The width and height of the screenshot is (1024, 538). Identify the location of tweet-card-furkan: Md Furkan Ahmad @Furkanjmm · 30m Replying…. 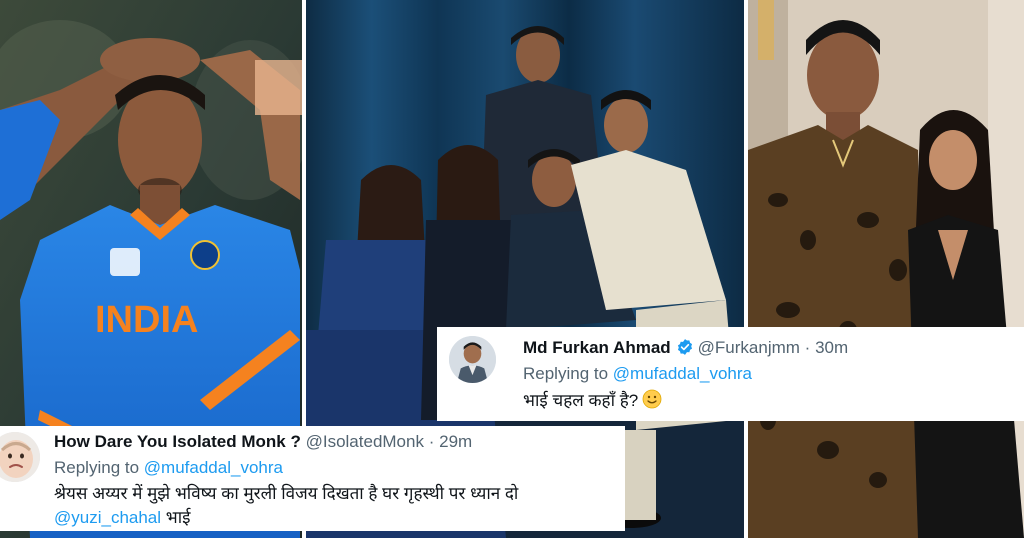
(730, 374).